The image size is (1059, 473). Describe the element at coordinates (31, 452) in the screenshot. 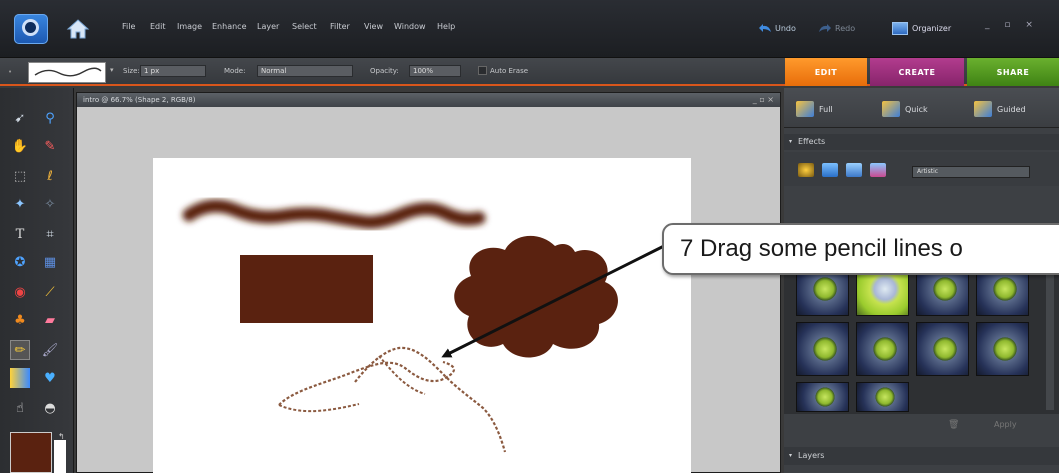

I see `foreground-color-swatch` at that location.